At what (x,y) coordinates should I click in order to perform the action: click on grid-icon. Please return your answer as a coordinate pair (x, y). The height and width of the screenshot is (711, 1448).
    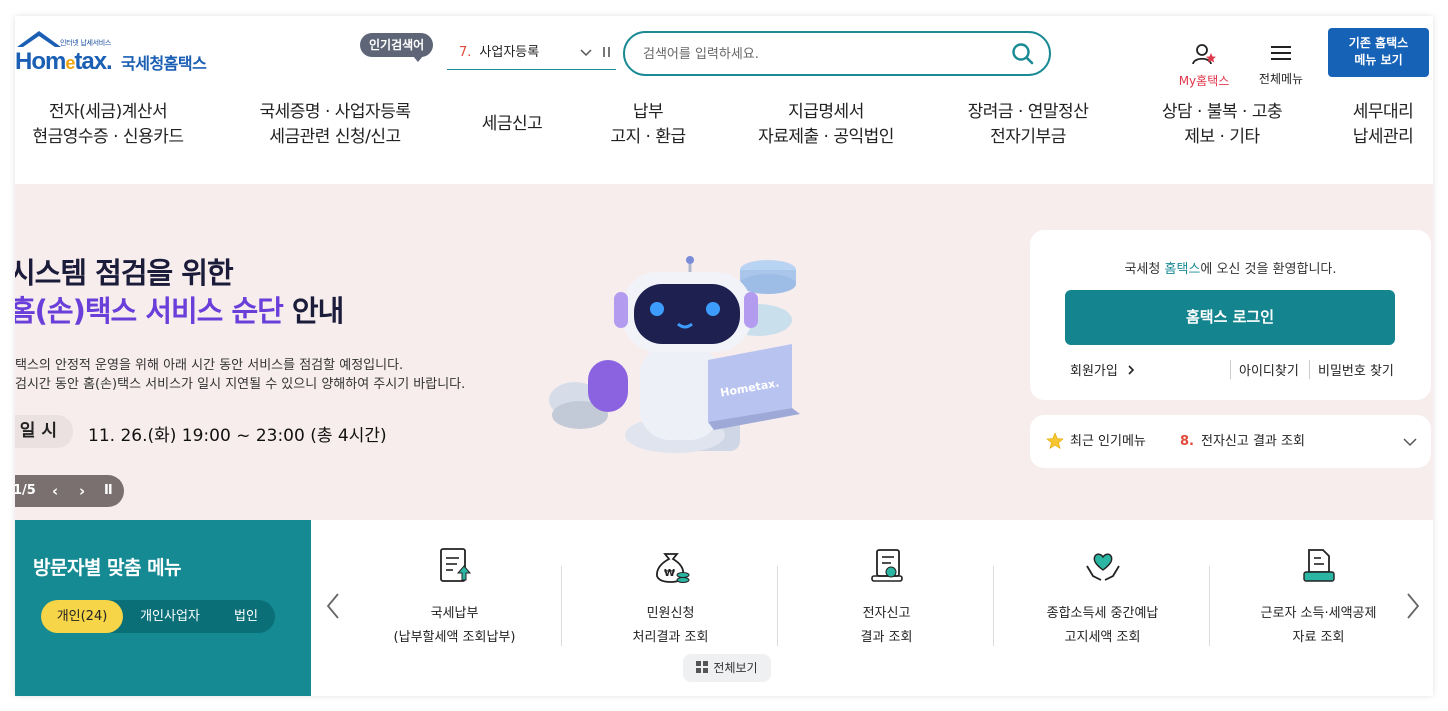
    Looking at the image, I should click on (702, 667).